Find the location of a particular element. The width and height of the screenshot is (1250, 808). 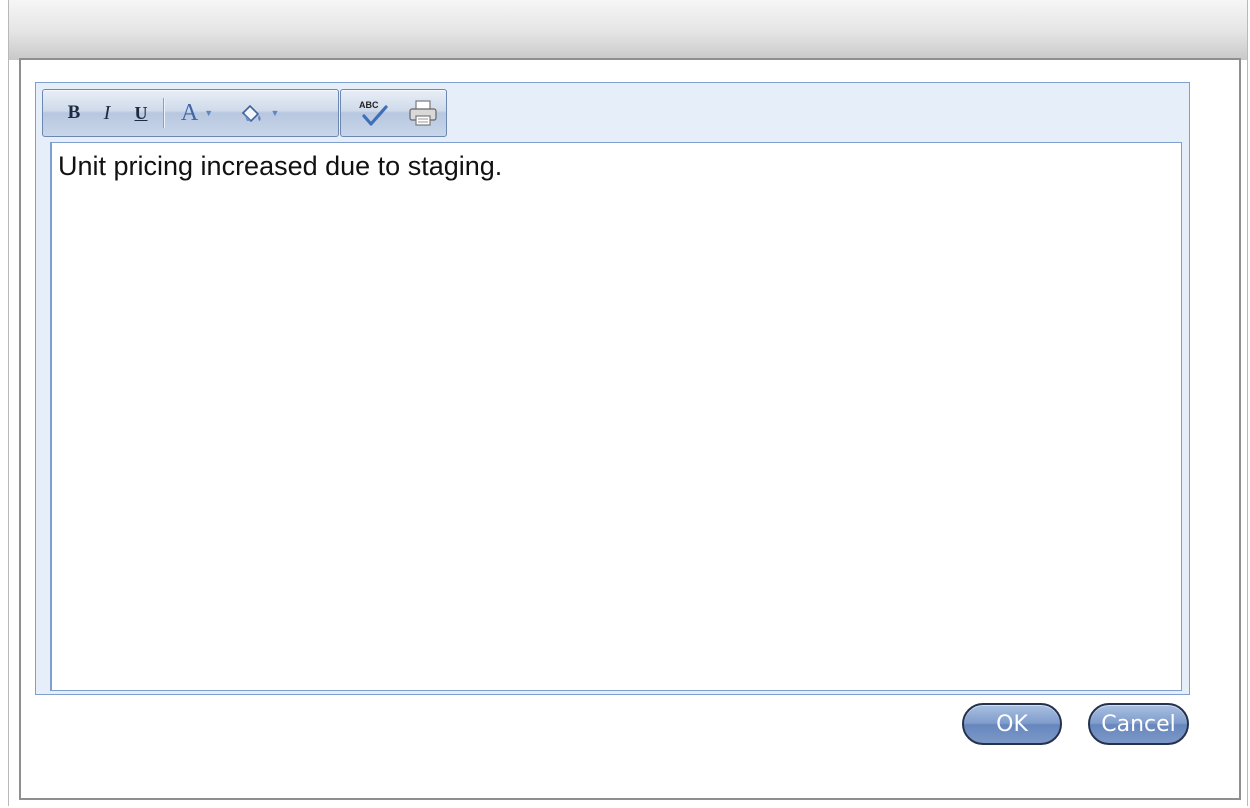

font-color-icon: A is located at coordinates (189, 112).